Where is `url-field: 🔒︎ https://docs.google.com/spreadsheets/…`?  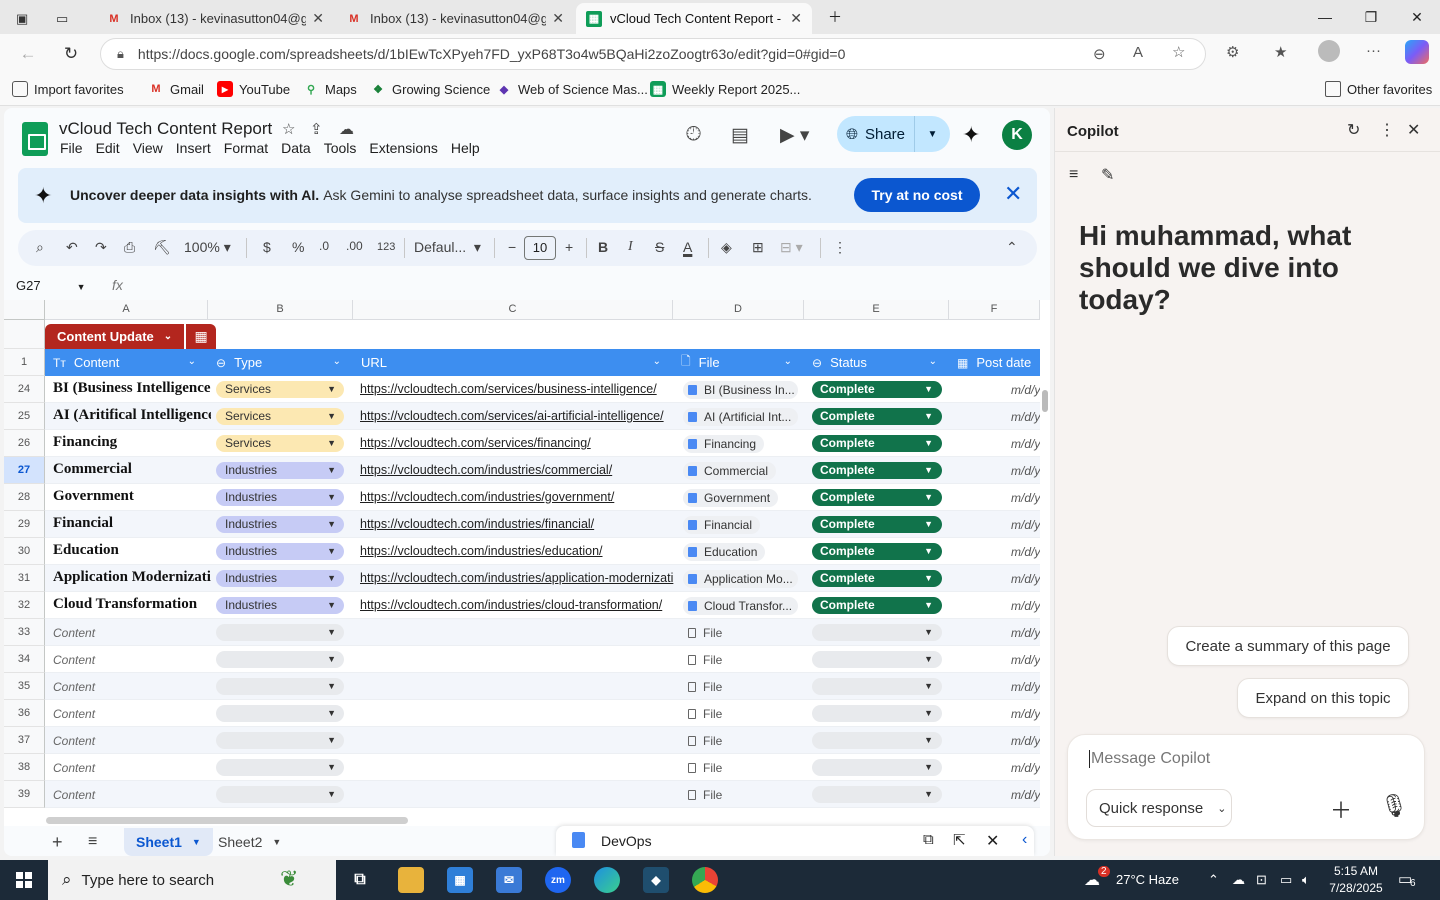 url-field: 🔒︎ https://docs.google.com/spreadsheets/… is located at coordinates (653, 54).